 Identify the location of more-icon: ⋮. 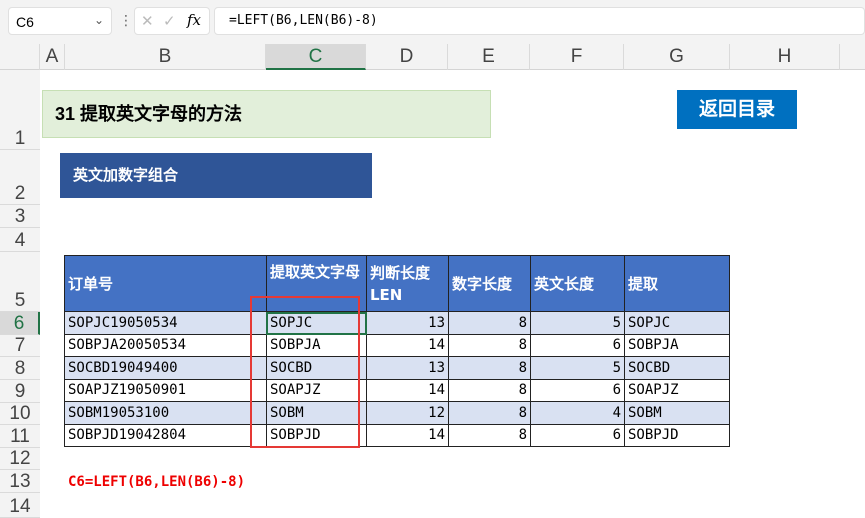
(126, 20).